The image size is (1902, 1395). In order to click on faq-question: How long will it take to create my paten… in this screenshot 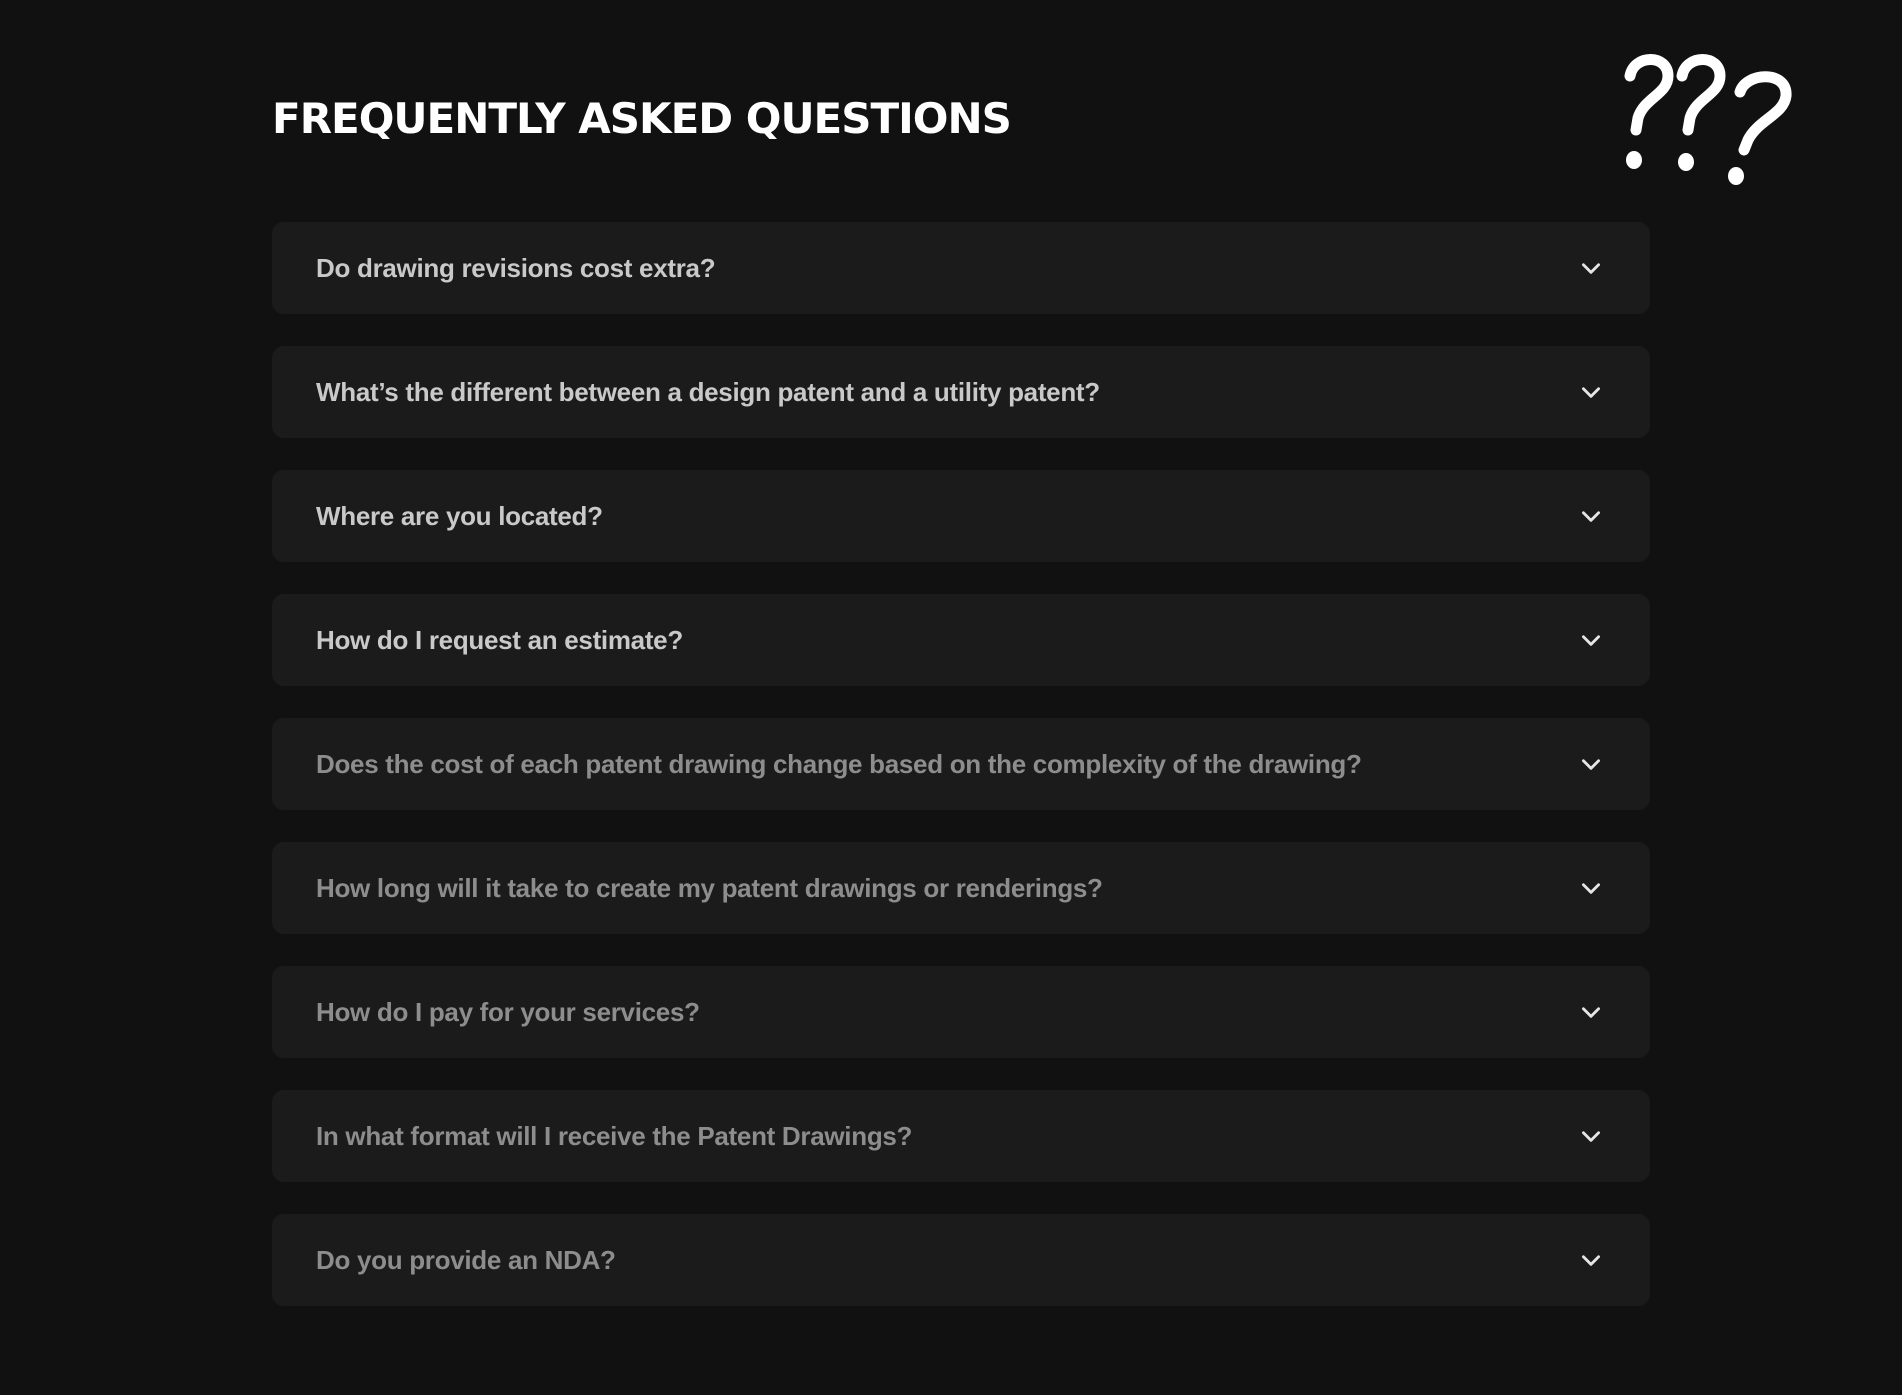, I will do `click(709, 887)`.